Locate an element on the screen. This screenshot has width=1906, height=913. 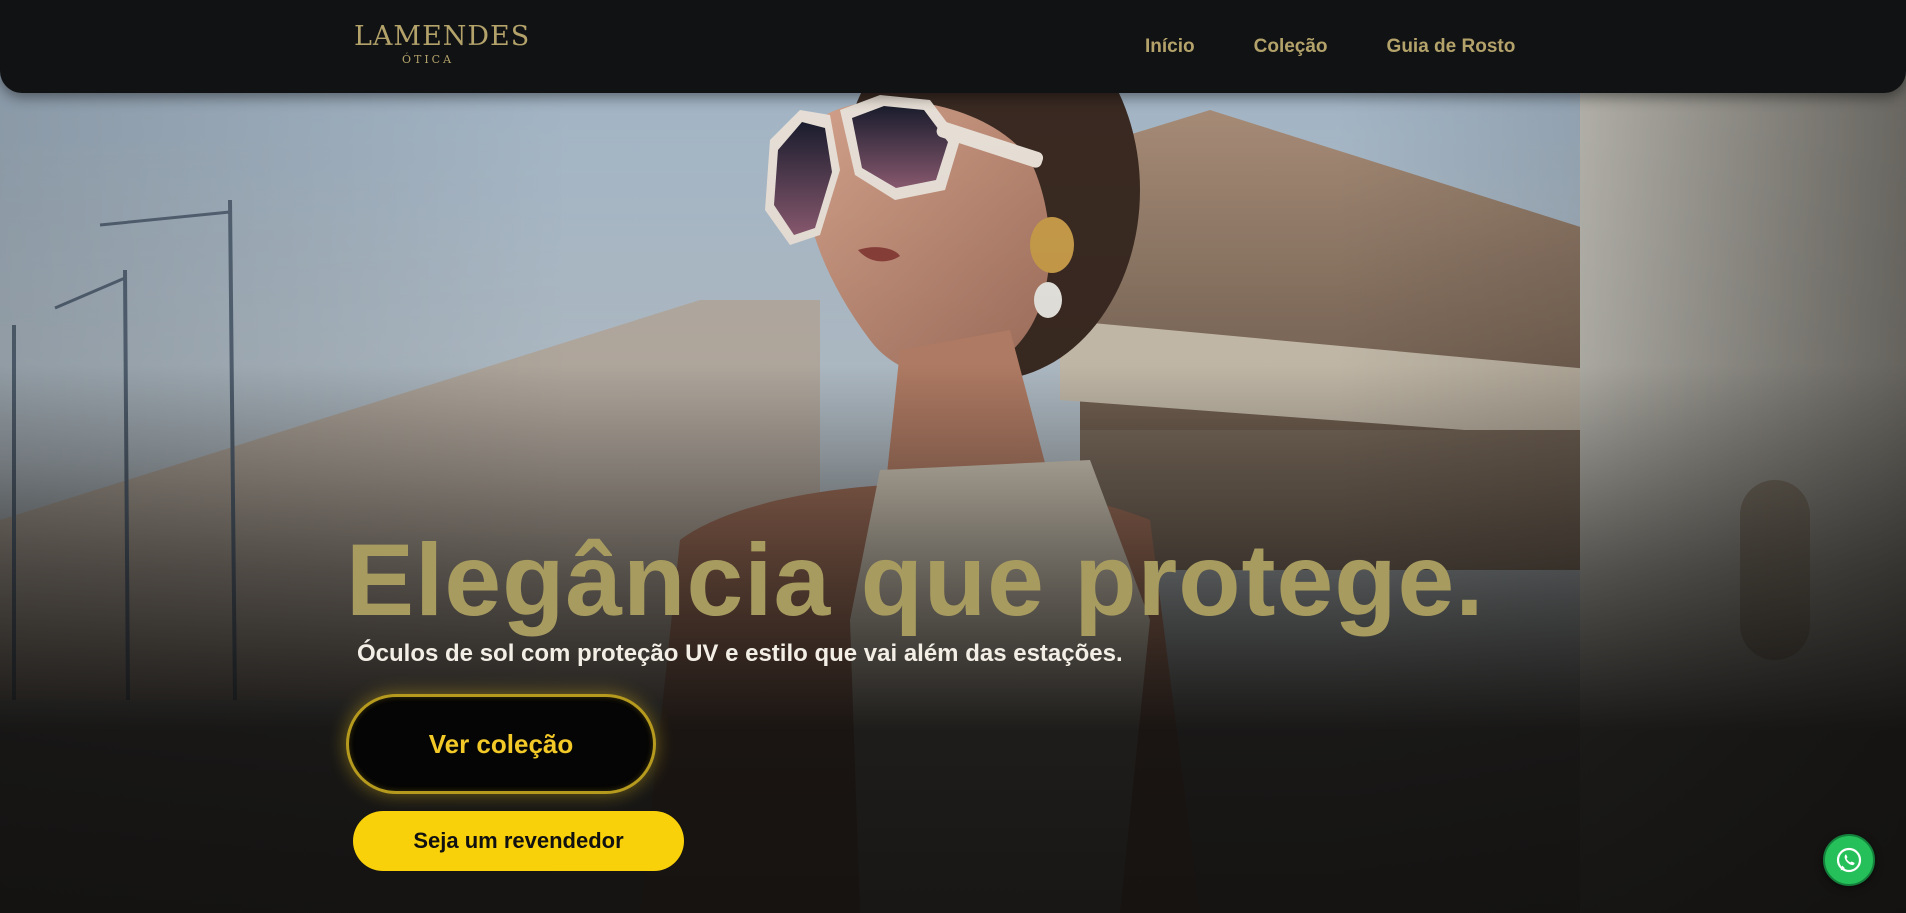
become-reseller-button: Seja um revendedor is located at coordinates (518, 841).